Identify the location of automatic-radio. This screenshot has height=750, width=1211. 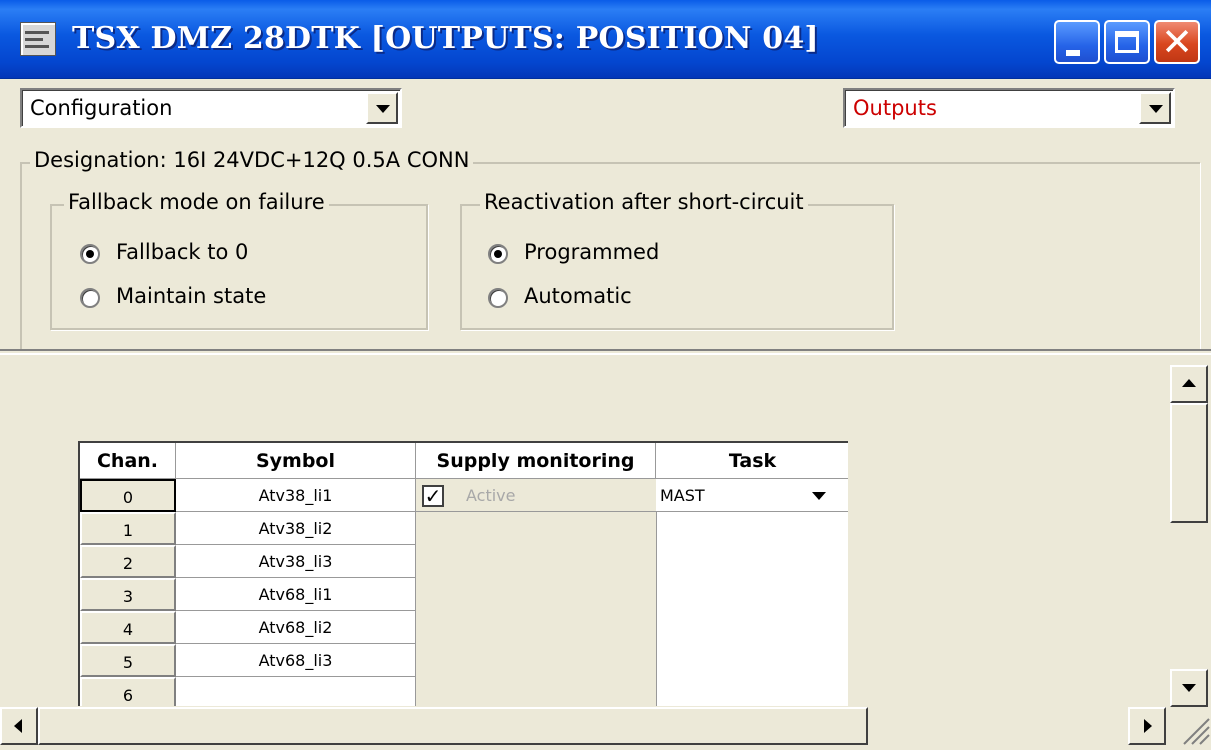
(498, 298).